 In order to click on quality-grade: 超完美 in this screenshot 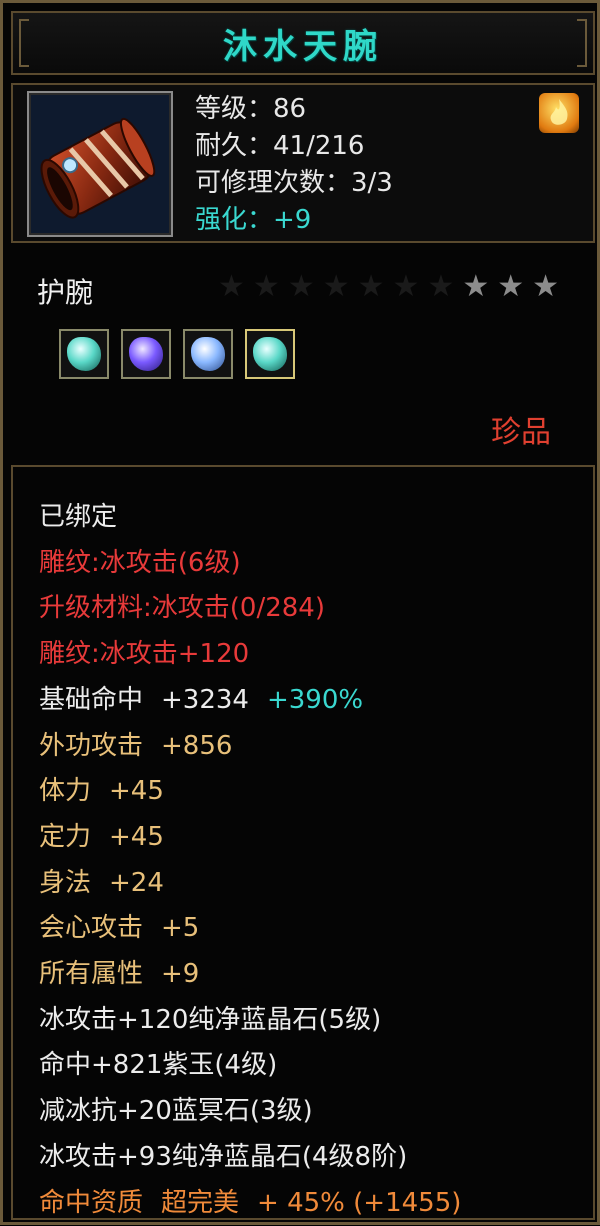, I will do `click(200, 1202)`.